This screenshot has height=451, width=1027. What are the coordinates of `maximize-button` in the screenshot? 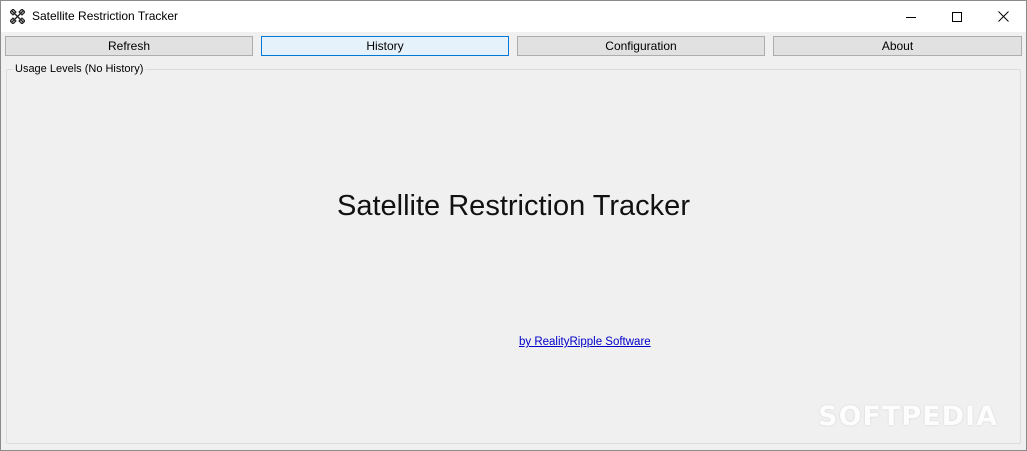 It's located at (957, 16).